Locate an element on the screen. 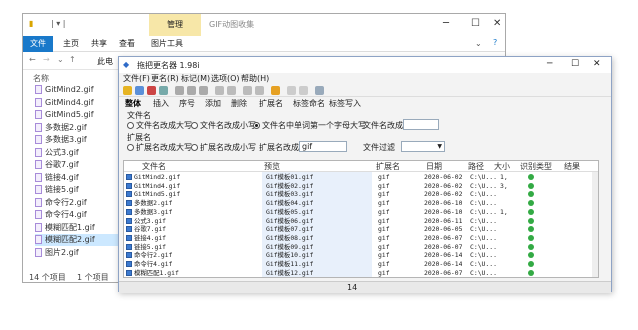 Image resolution: width=638 pixels, height=330 pixels. file-item: GitMind4.gif is located at coordinates (77, 103).